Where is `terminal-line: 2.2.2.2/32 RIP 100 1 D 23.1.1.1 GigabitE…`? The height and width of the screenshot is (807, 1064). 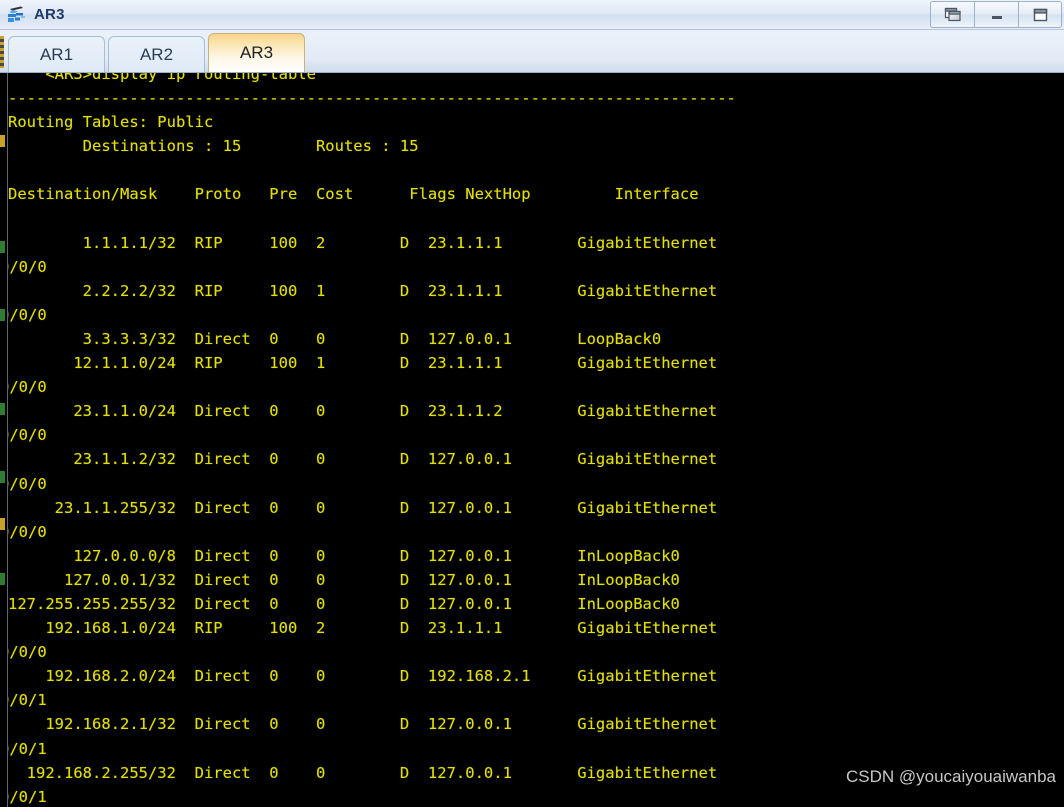 terminal-line: 2.2.2.2/32 RIP 100 1 D 23.1.1.1 GigabitE… is located at coordinates (363, 290).